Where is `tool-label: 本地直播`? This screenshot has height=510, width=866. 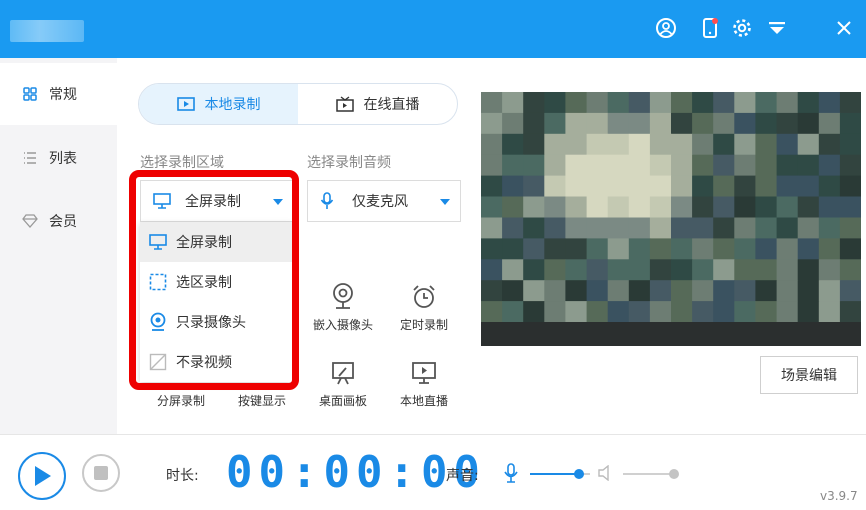
tool-label: 本地直播 is located at coordinates (423, 401).